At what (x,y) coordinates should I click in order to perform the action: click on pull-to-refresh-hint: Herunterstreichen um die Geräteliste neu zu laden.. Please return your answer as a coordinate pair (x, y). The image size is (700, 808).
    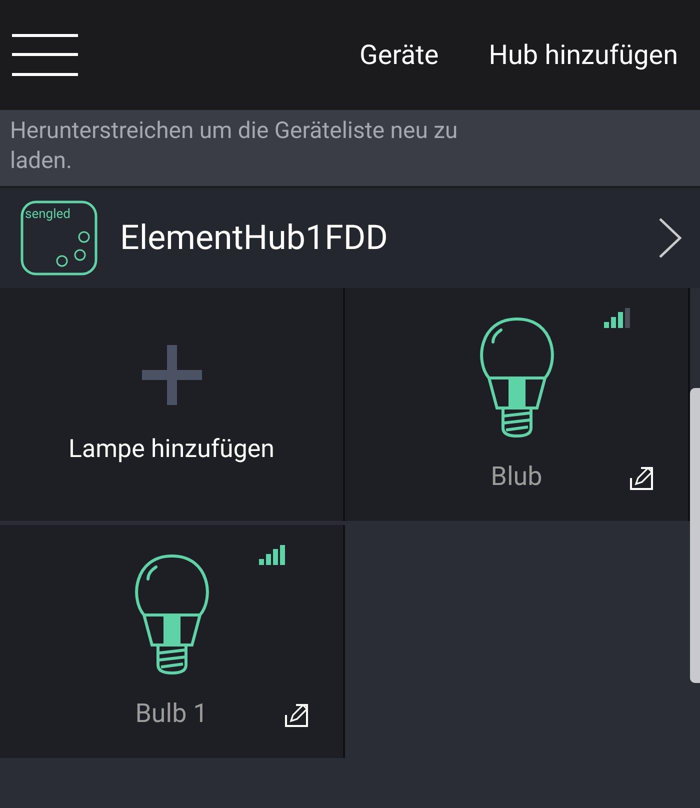
    Looking at the image, I should click on (234, 146).